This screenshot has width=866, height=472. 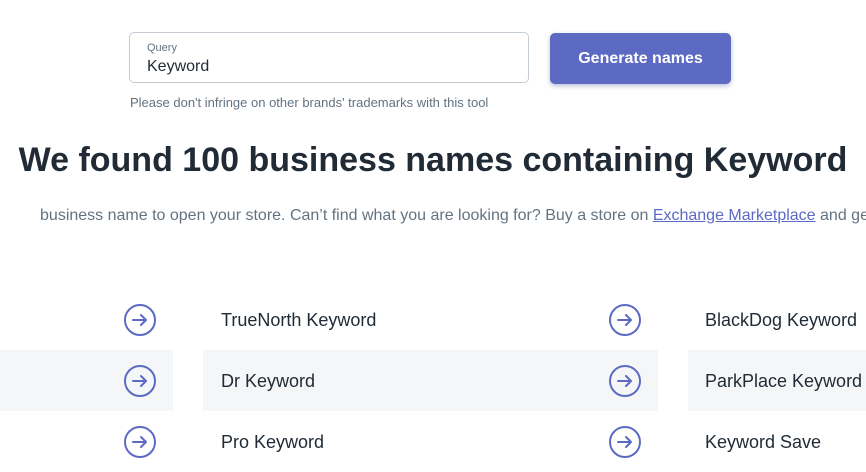 What do you see at coordinates (640, 58) in the screenshot?
I see `generate-names-button: Generate names` at bounding box center [640, 58].